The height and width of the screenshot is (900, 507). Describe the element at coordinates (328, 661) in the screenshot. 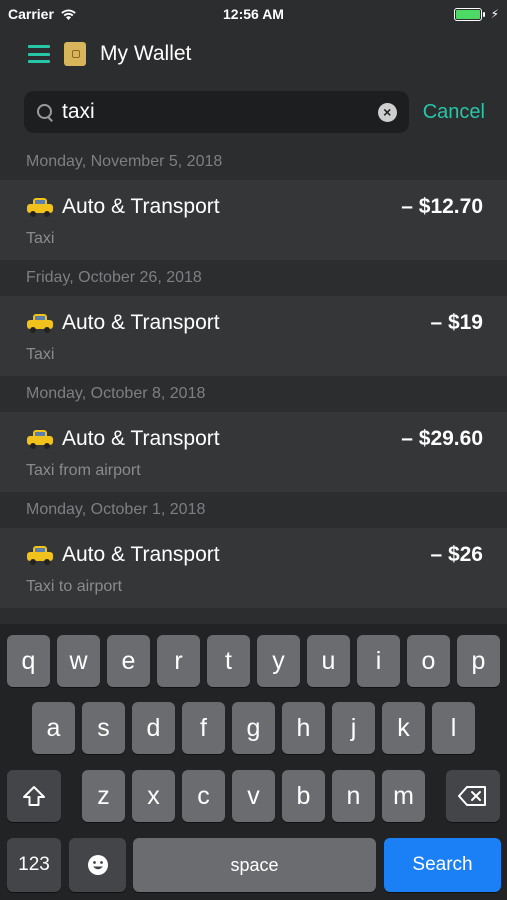

I see `key-u: u` at that location.